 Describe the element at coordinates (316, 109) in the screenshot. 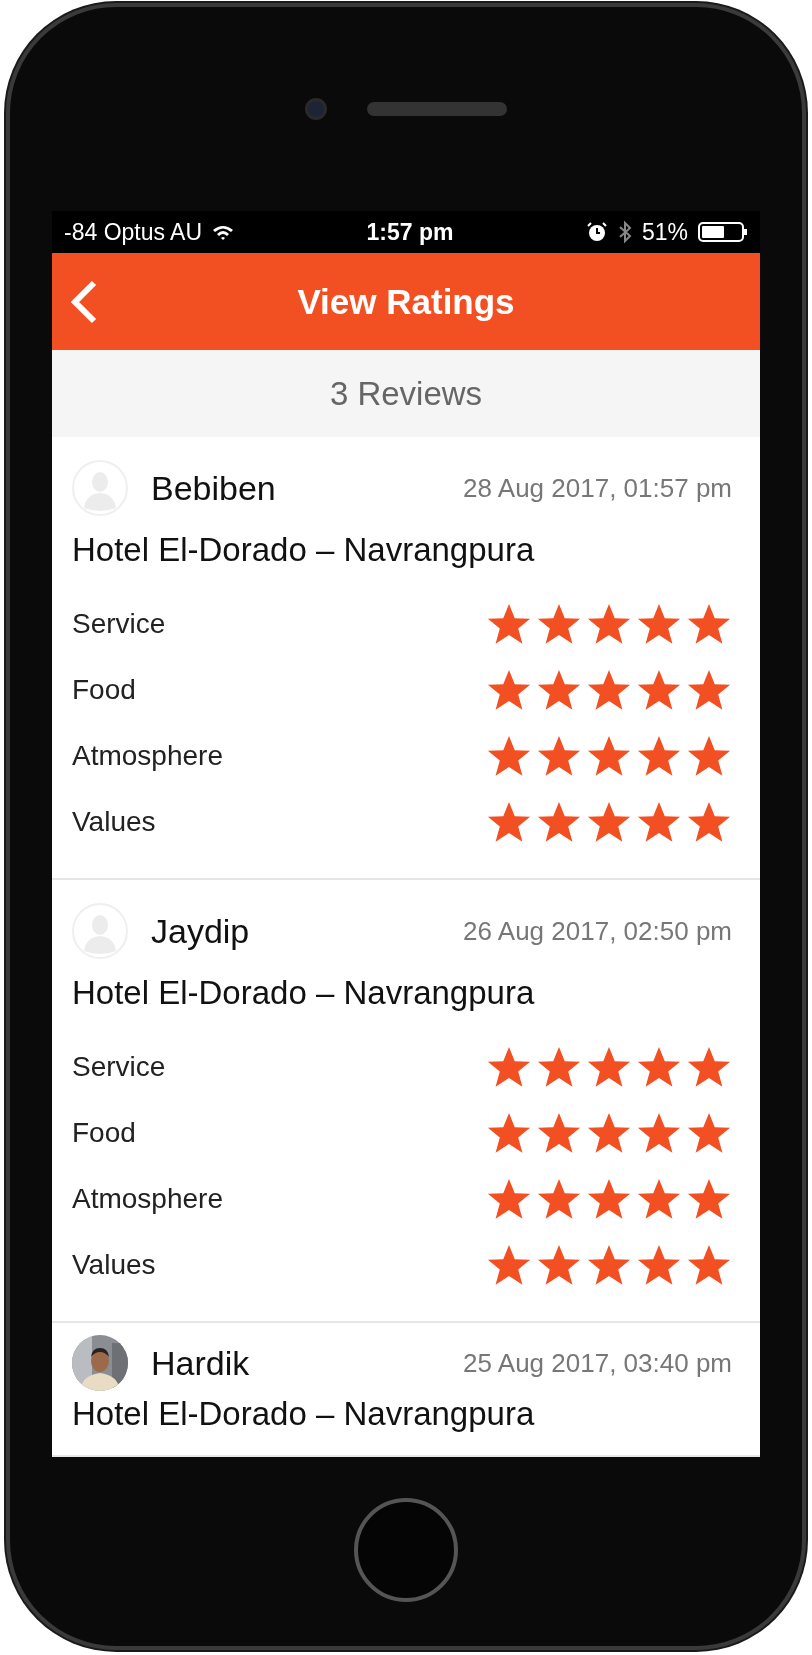

I see `camera-icon` at that location.